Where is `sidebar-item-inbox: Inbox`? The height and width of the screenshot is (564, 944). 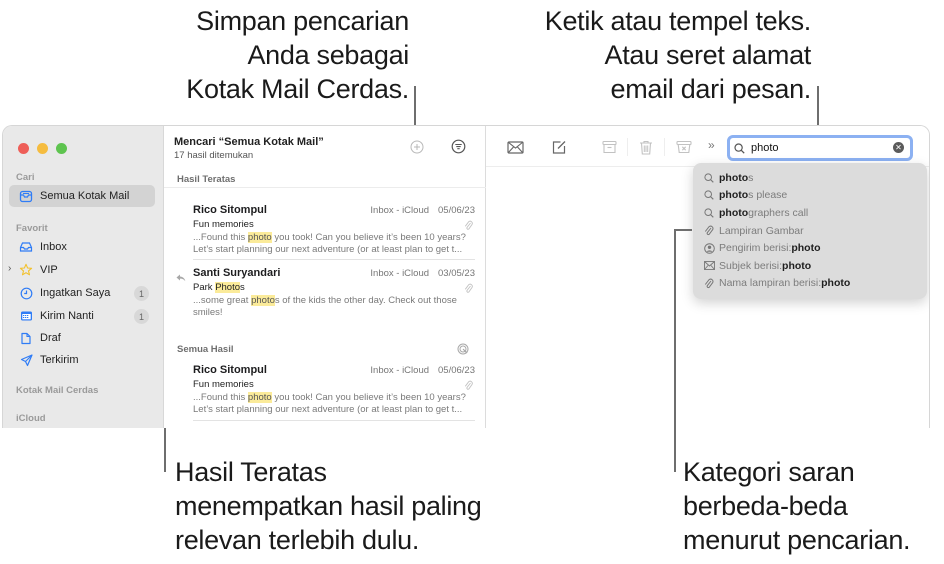
sidebar-item-inbox: Inbox is located at coordinates (82, 247).